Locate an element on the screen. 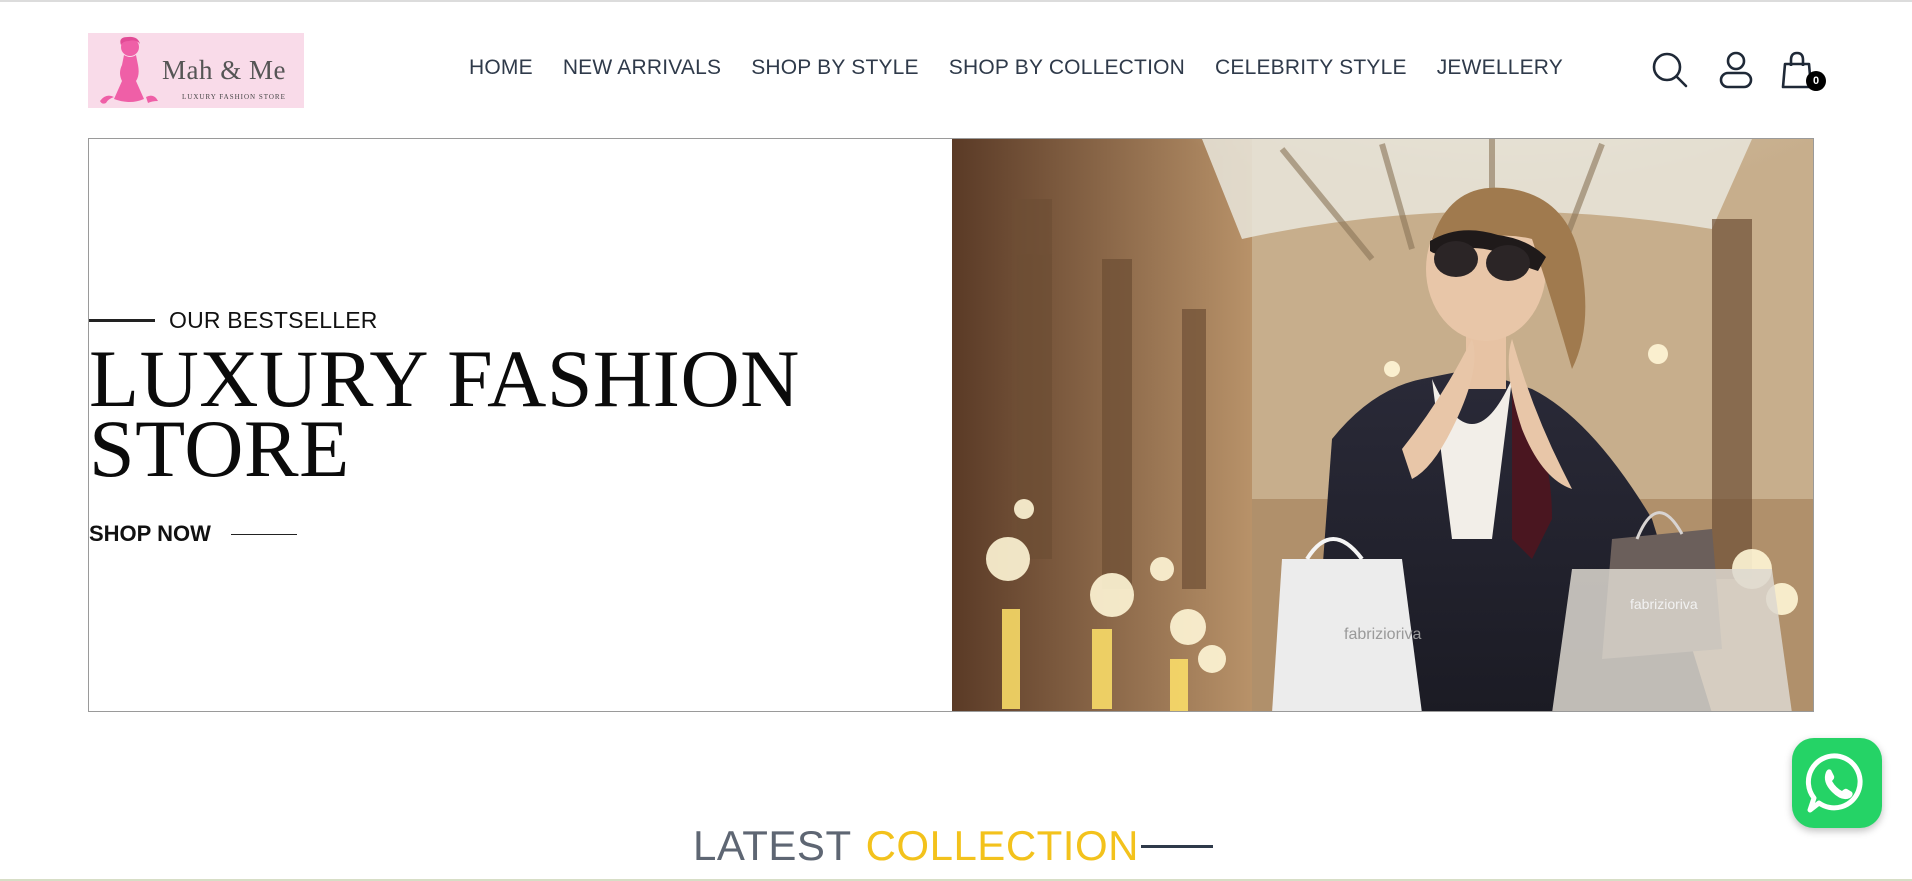 The width and height of the screenshot is (1912, 881). shop-now-link: SHOP NOW is located at coordinates (193, 534).